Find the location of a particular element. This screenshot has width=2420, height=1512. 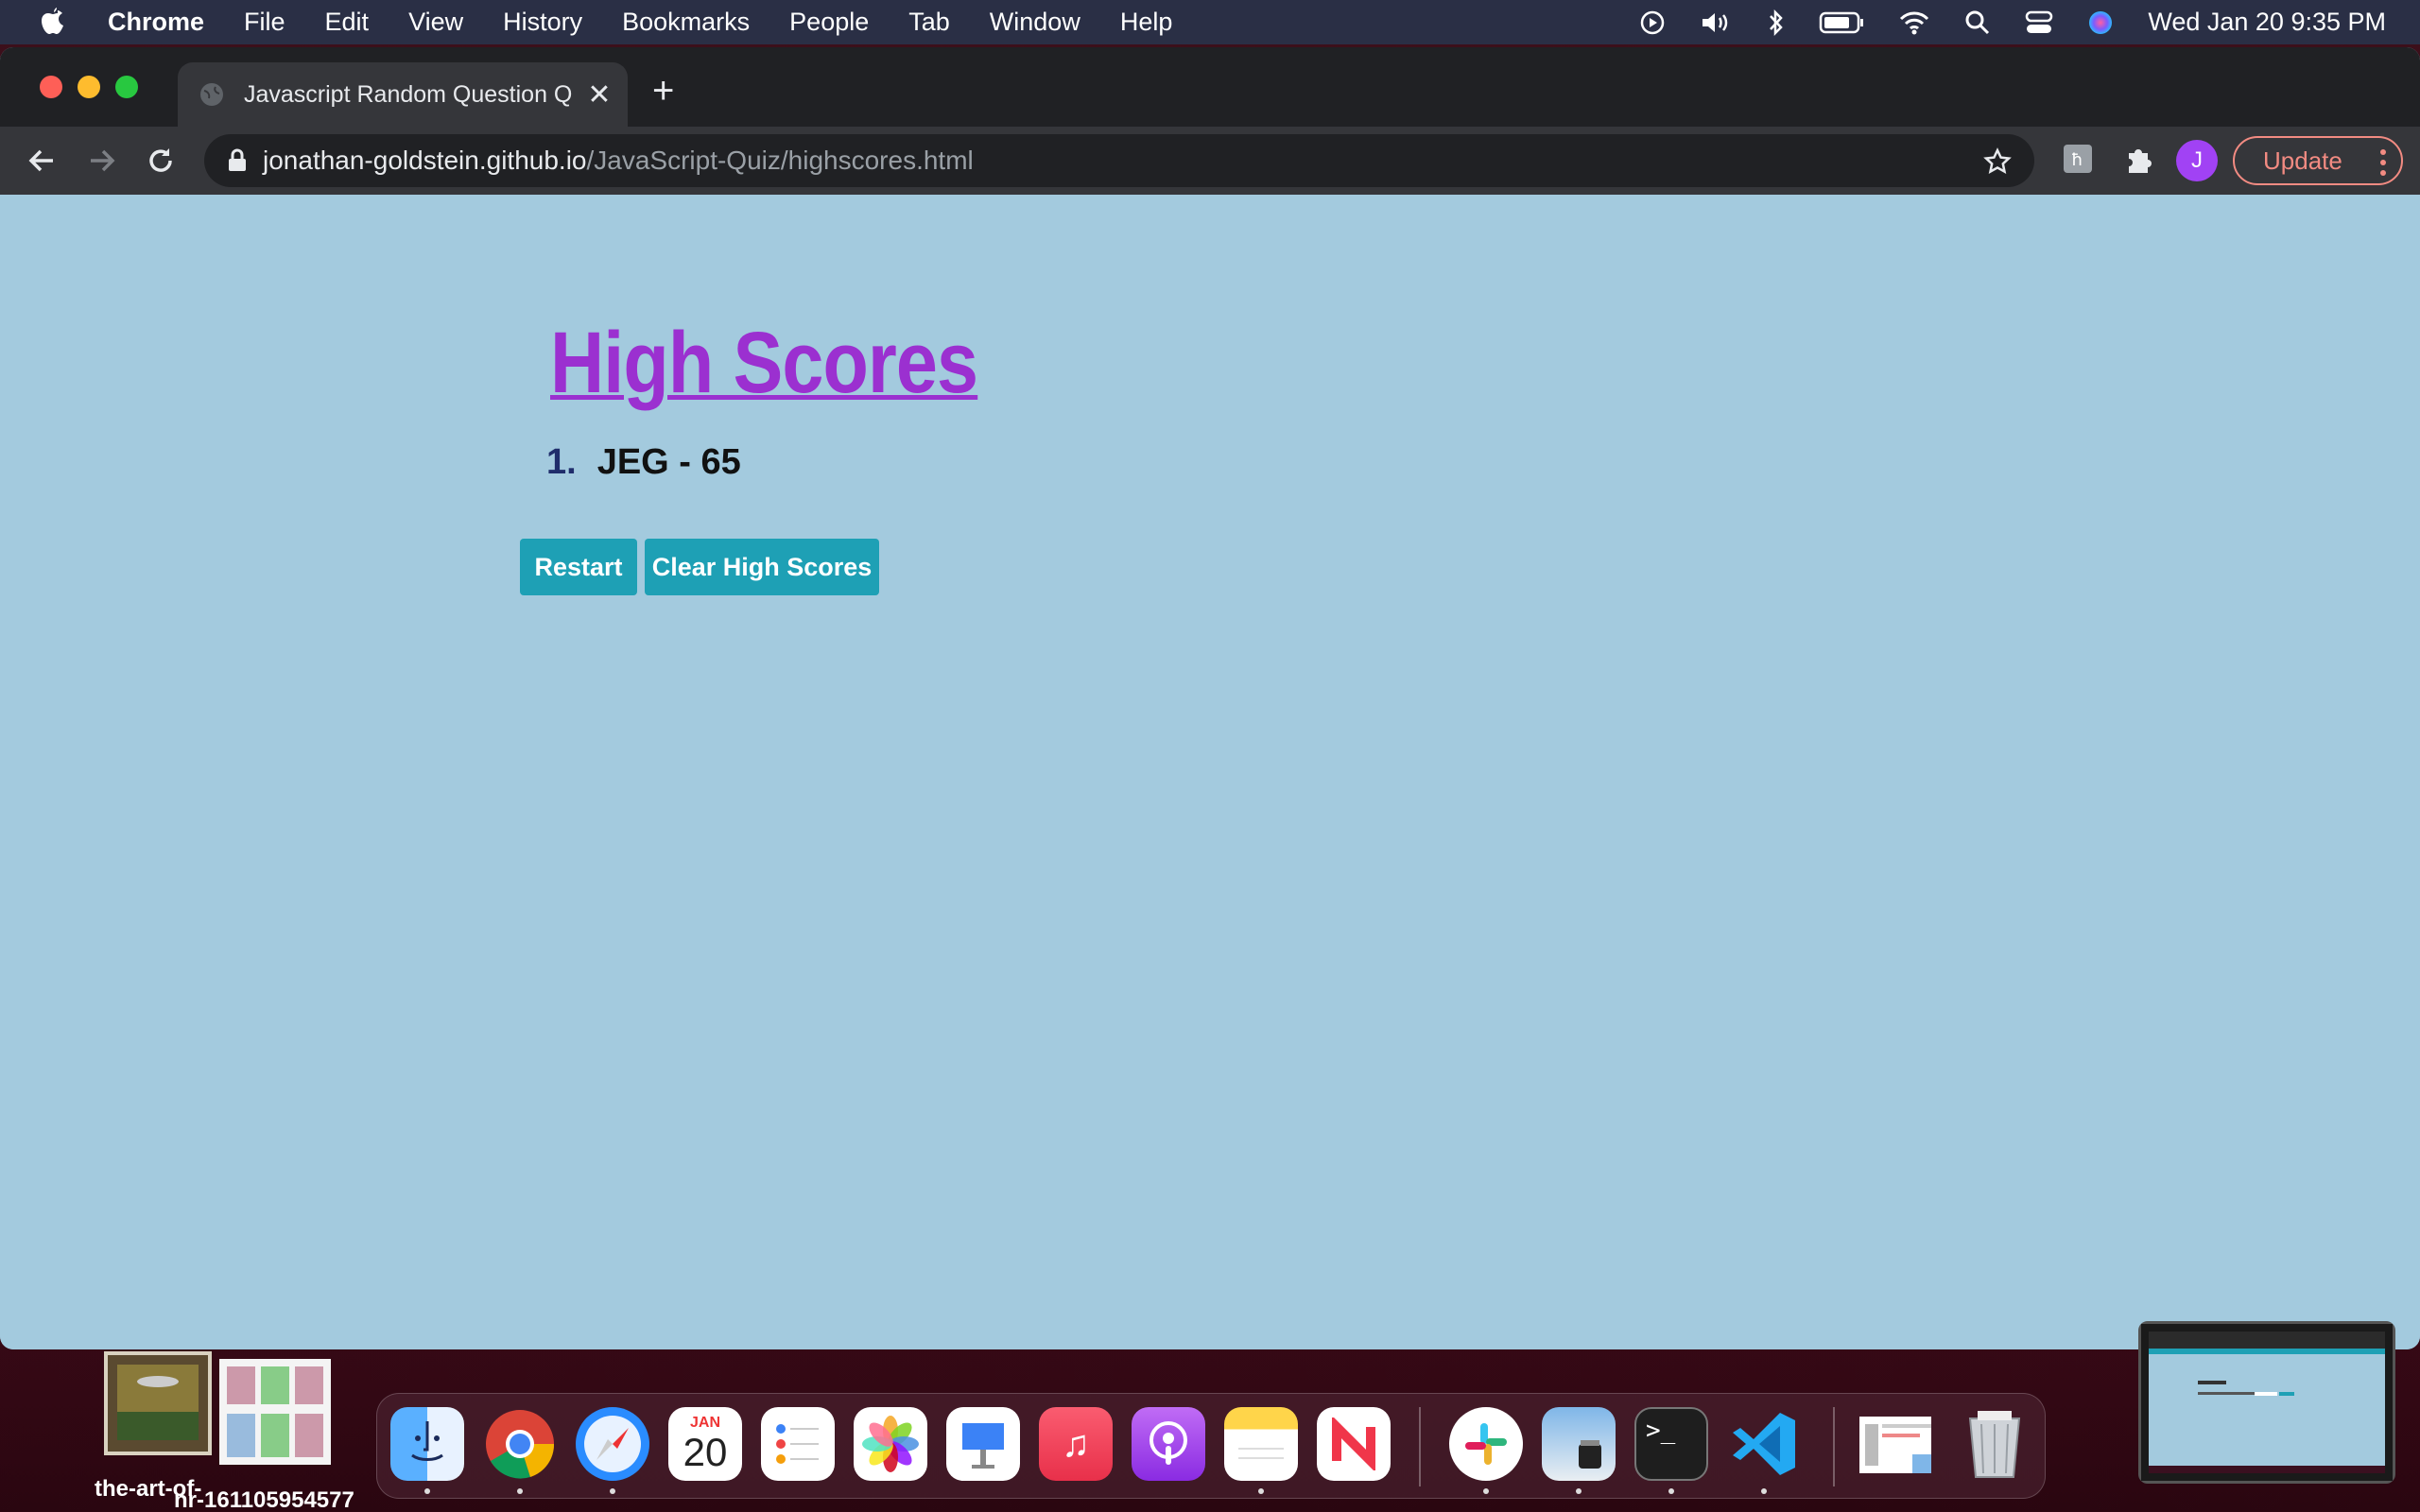

notes-icon is located at coordinates (1261, 1444).